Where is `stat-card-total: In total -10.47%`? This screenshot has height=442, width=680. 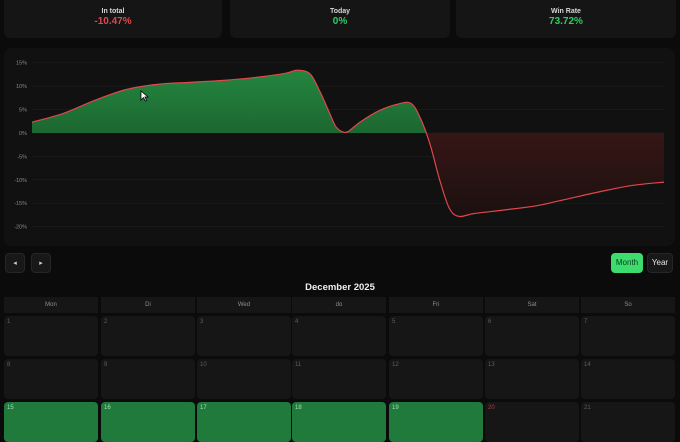 stat-card-total: In total -10.47% is located at coordinates (113, 19).